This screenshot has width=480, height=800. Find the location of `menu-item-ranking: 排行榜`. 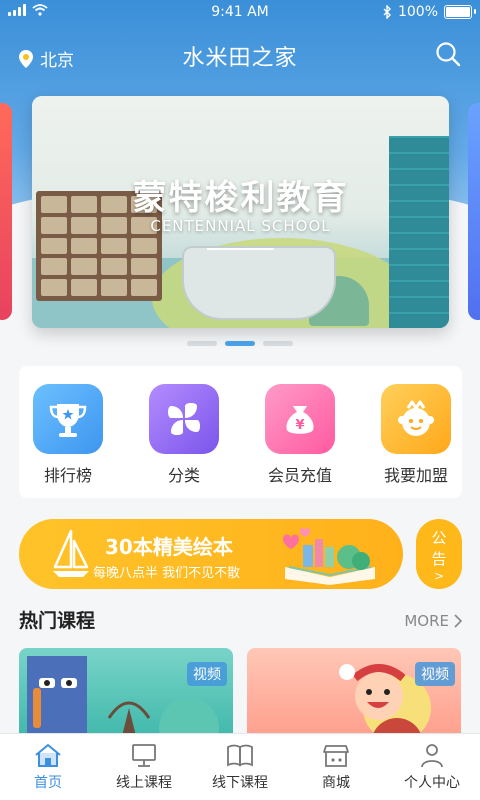

menu-item-ranking: 排行榜 is located at coordinates (68, 435).